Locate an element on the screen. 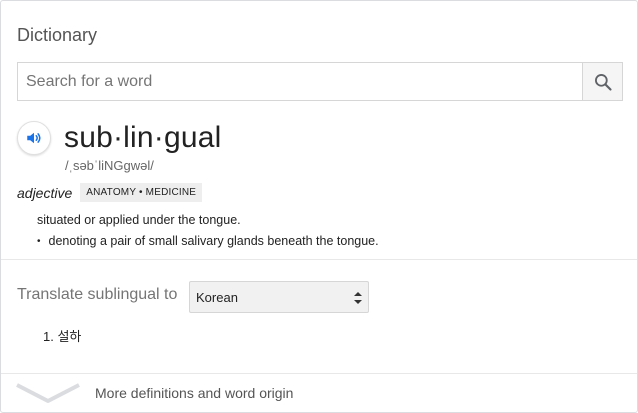  select-arrows-icon is located at coordinates (358, 298).